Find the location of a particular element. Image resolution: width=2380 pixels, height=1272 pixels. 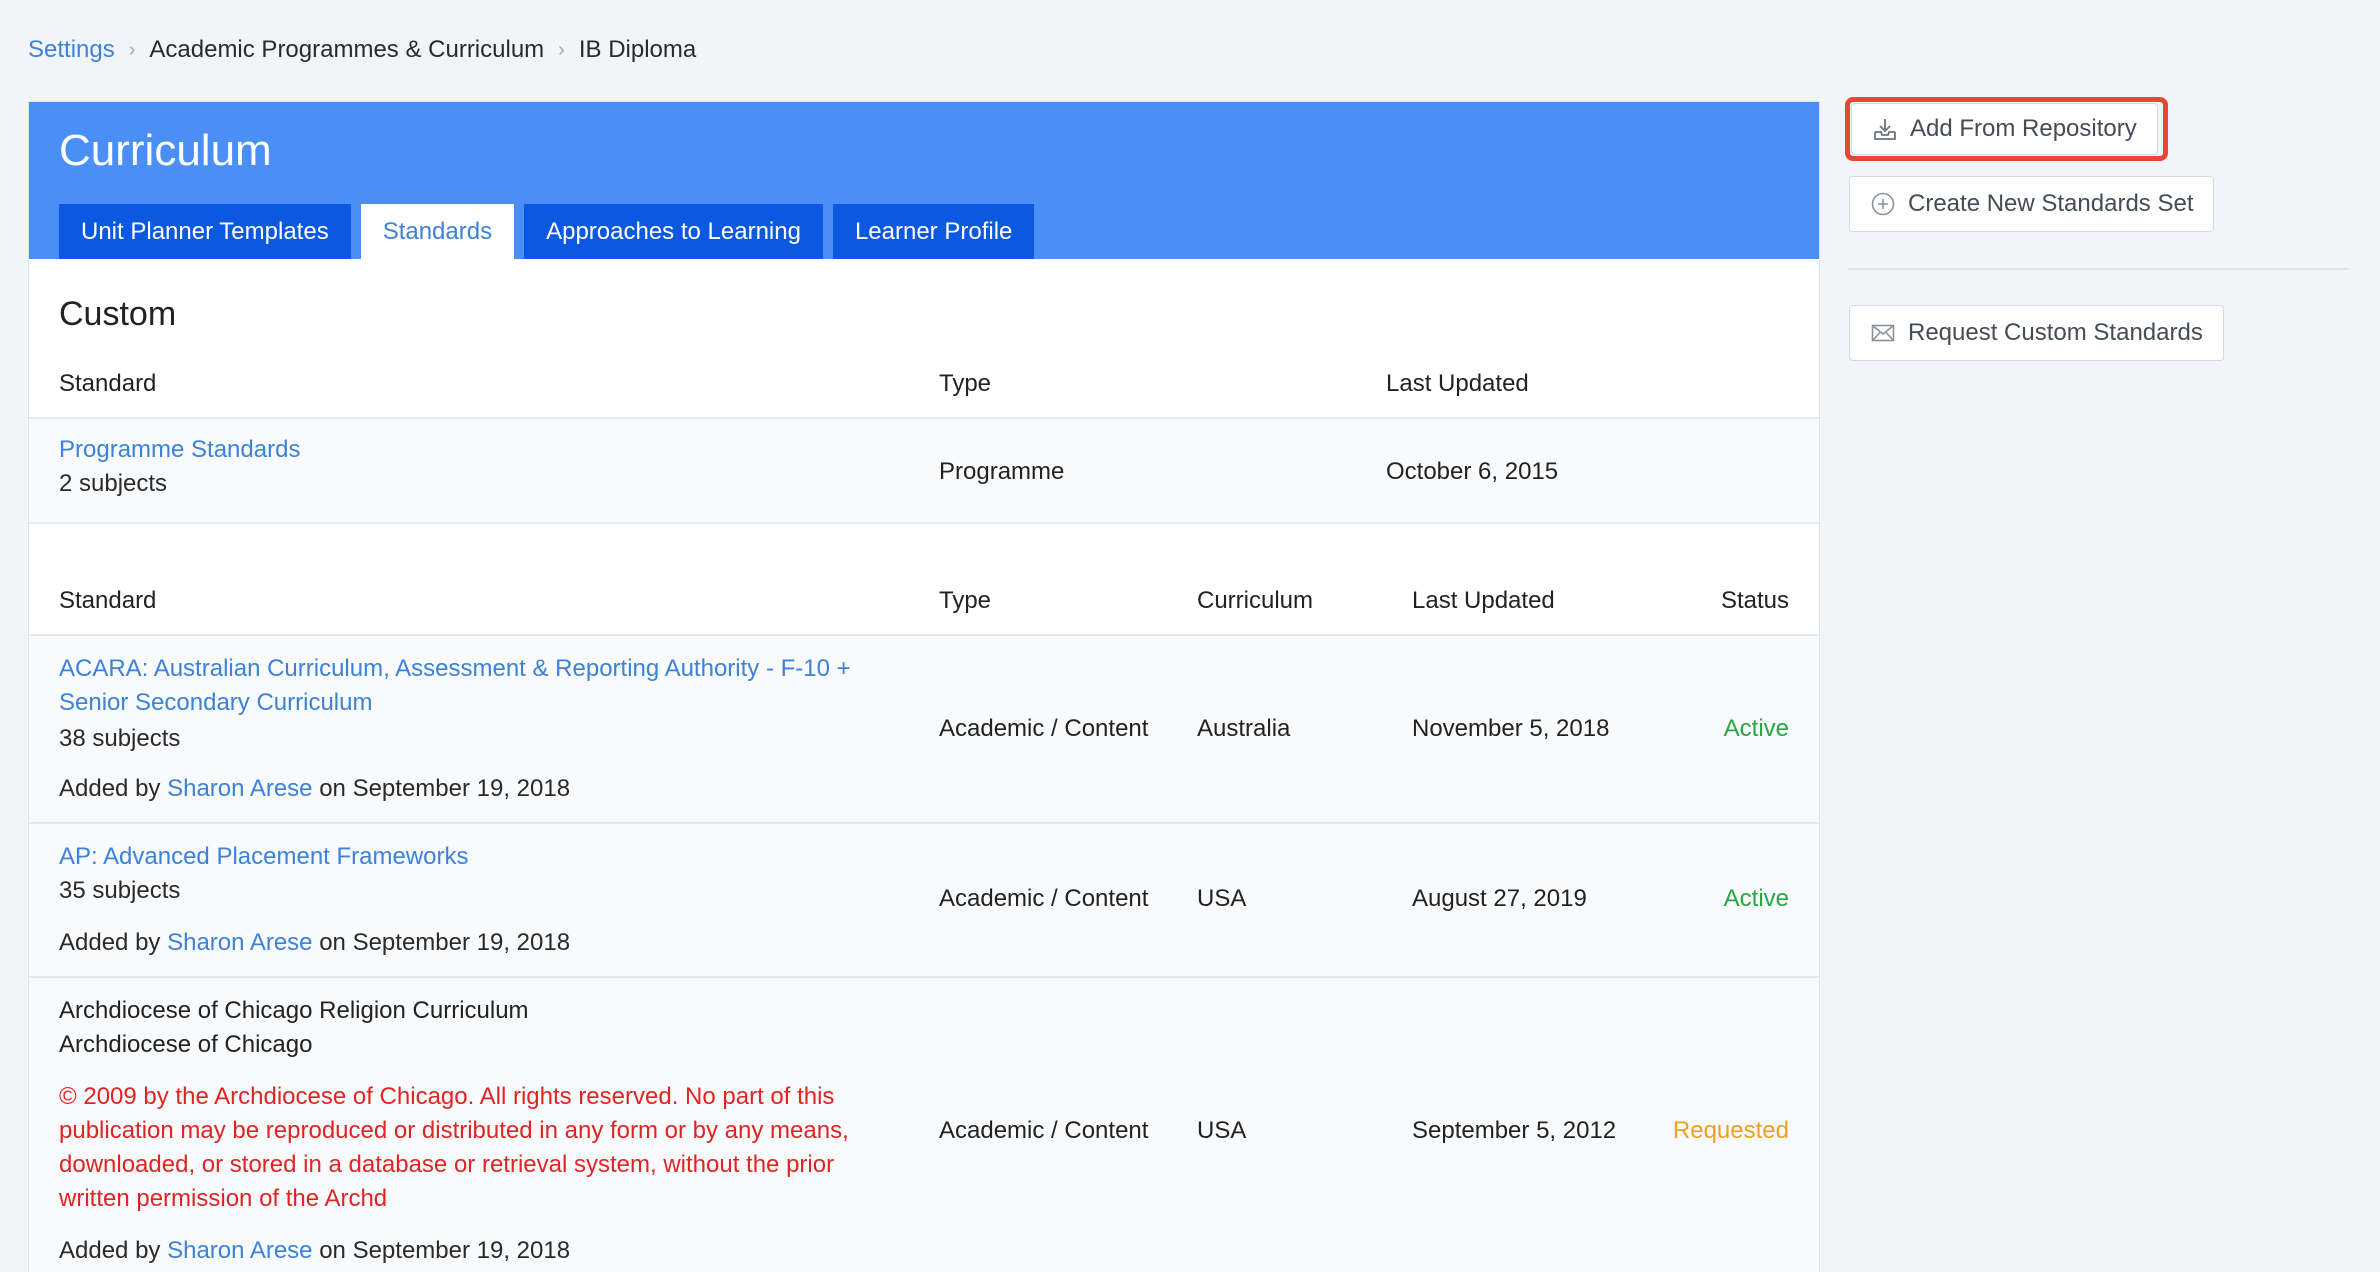

add-from-repository-button: Add From Repository is located at coordinates (2004, 129).